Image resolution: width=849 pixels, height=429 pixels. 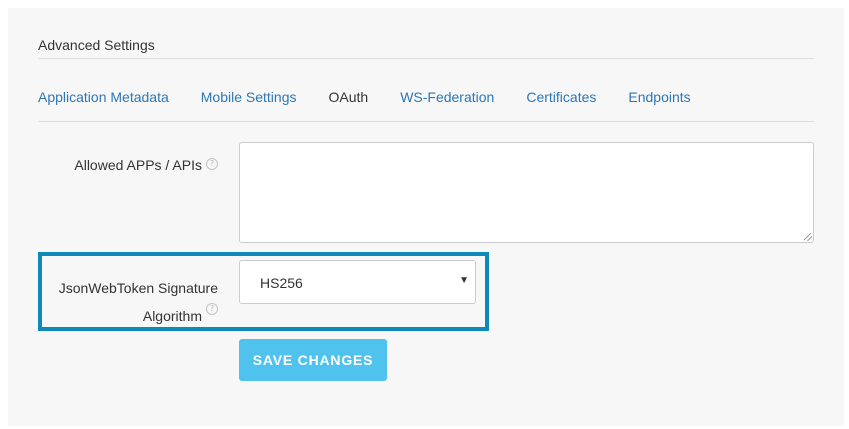 What do you see at coordinates (172, 316) in the screenshot?
I see `jwt-label-line2: Algorithm` at bounding box center [172, 316].